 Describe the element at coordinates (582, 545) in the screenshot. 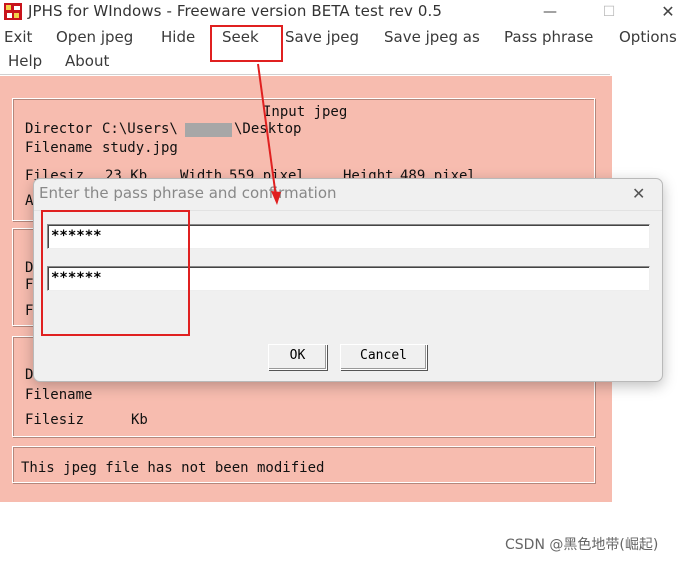

I see `watermark: CSDN @黑色地带(崛起)` at that location.